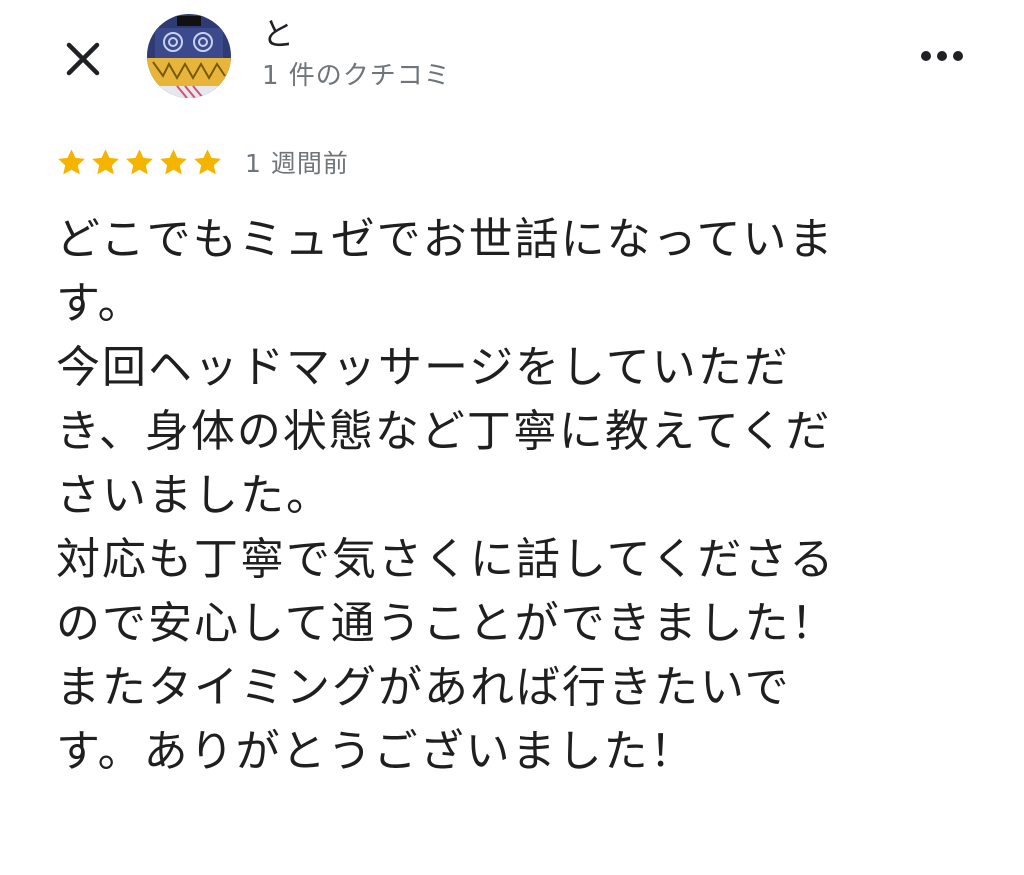  I want to click on more-options-button, so click(942, 56).